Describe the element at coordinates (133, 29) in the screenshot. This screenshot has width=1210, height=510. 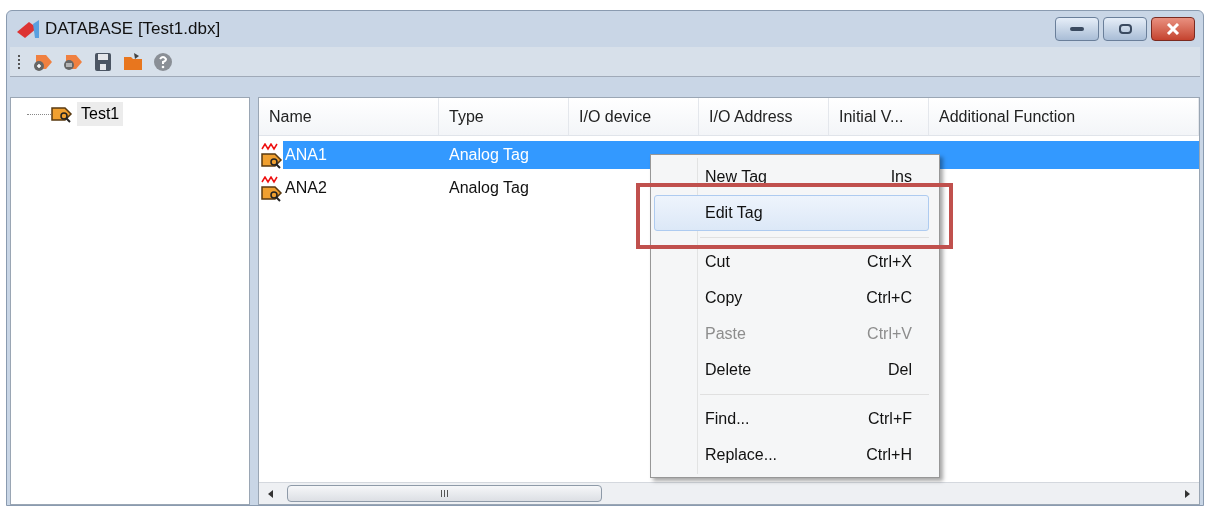
I see `window-title: DATABASE [Test1.dbx]` at that location.